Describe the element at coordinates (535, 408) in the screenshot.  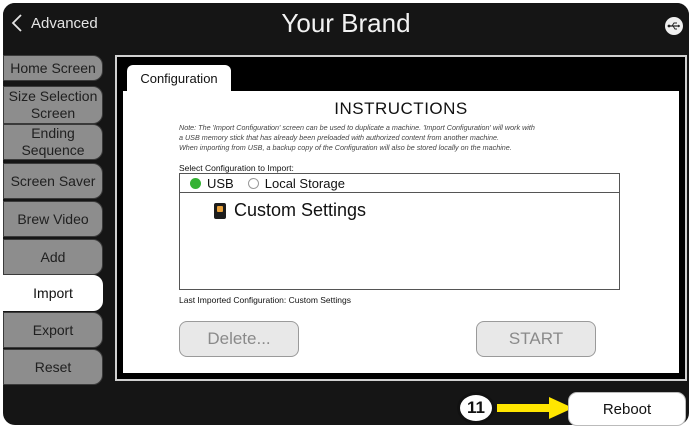
I see `arrow-right-icon` at that location.